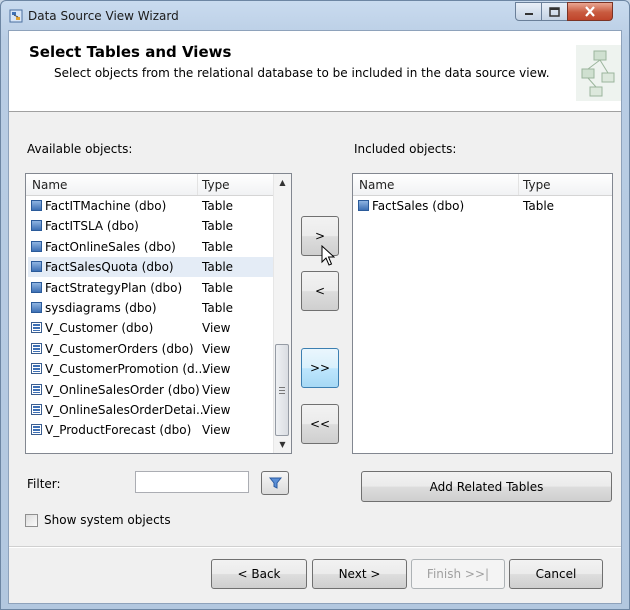  What do you see at coordinates (80, 149) in the screenshot?
I see `available-objects-label: Available objects:` at bounding box center [80, 149].